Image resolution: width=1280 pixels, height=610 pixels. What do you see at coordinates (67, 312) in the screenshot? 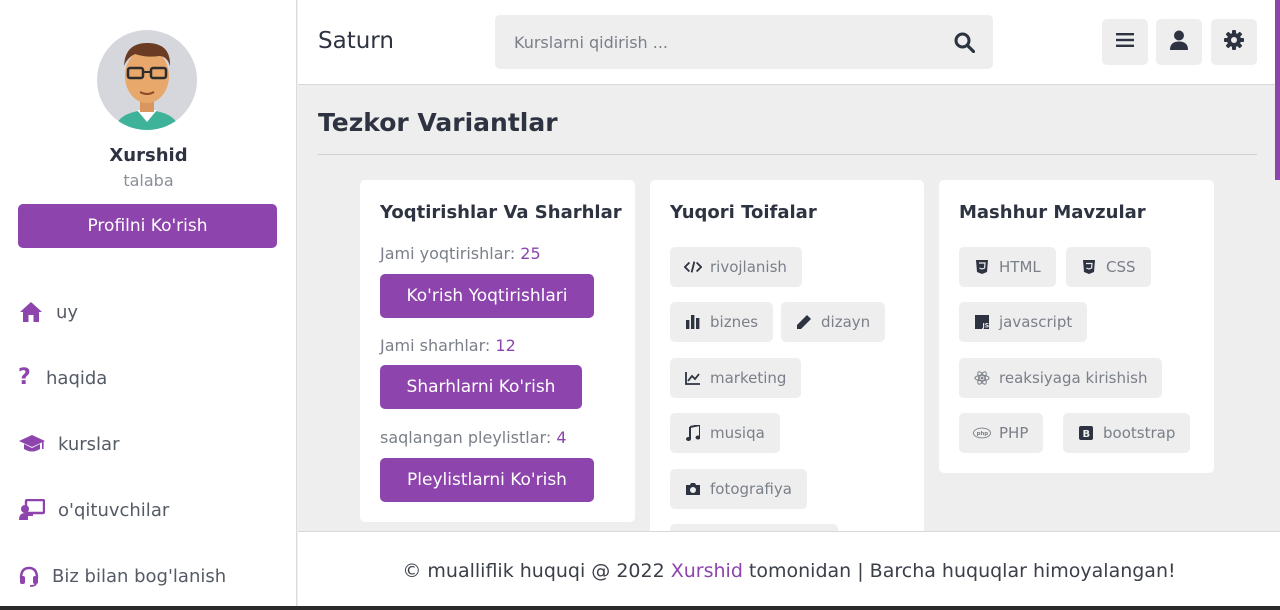
I see `sidebar-item-label: uy` at bounding box center [67, 312].